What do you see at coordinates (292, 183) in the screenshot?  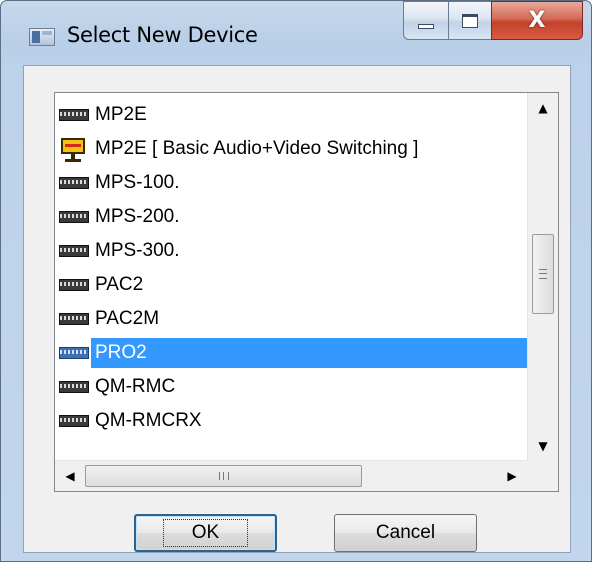 I see `list-item: MPS-100.` at bounding box center [292, 183].